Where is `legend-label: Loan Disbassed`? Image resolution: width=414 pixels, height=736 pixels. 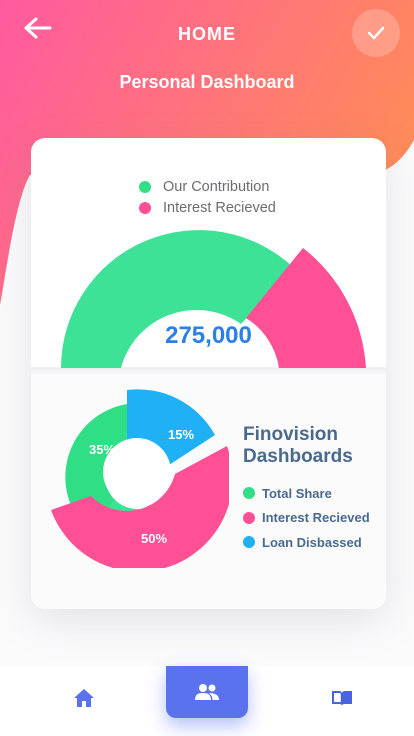 legend-label: Loan Disbassed is located at coordinates (312, 542).